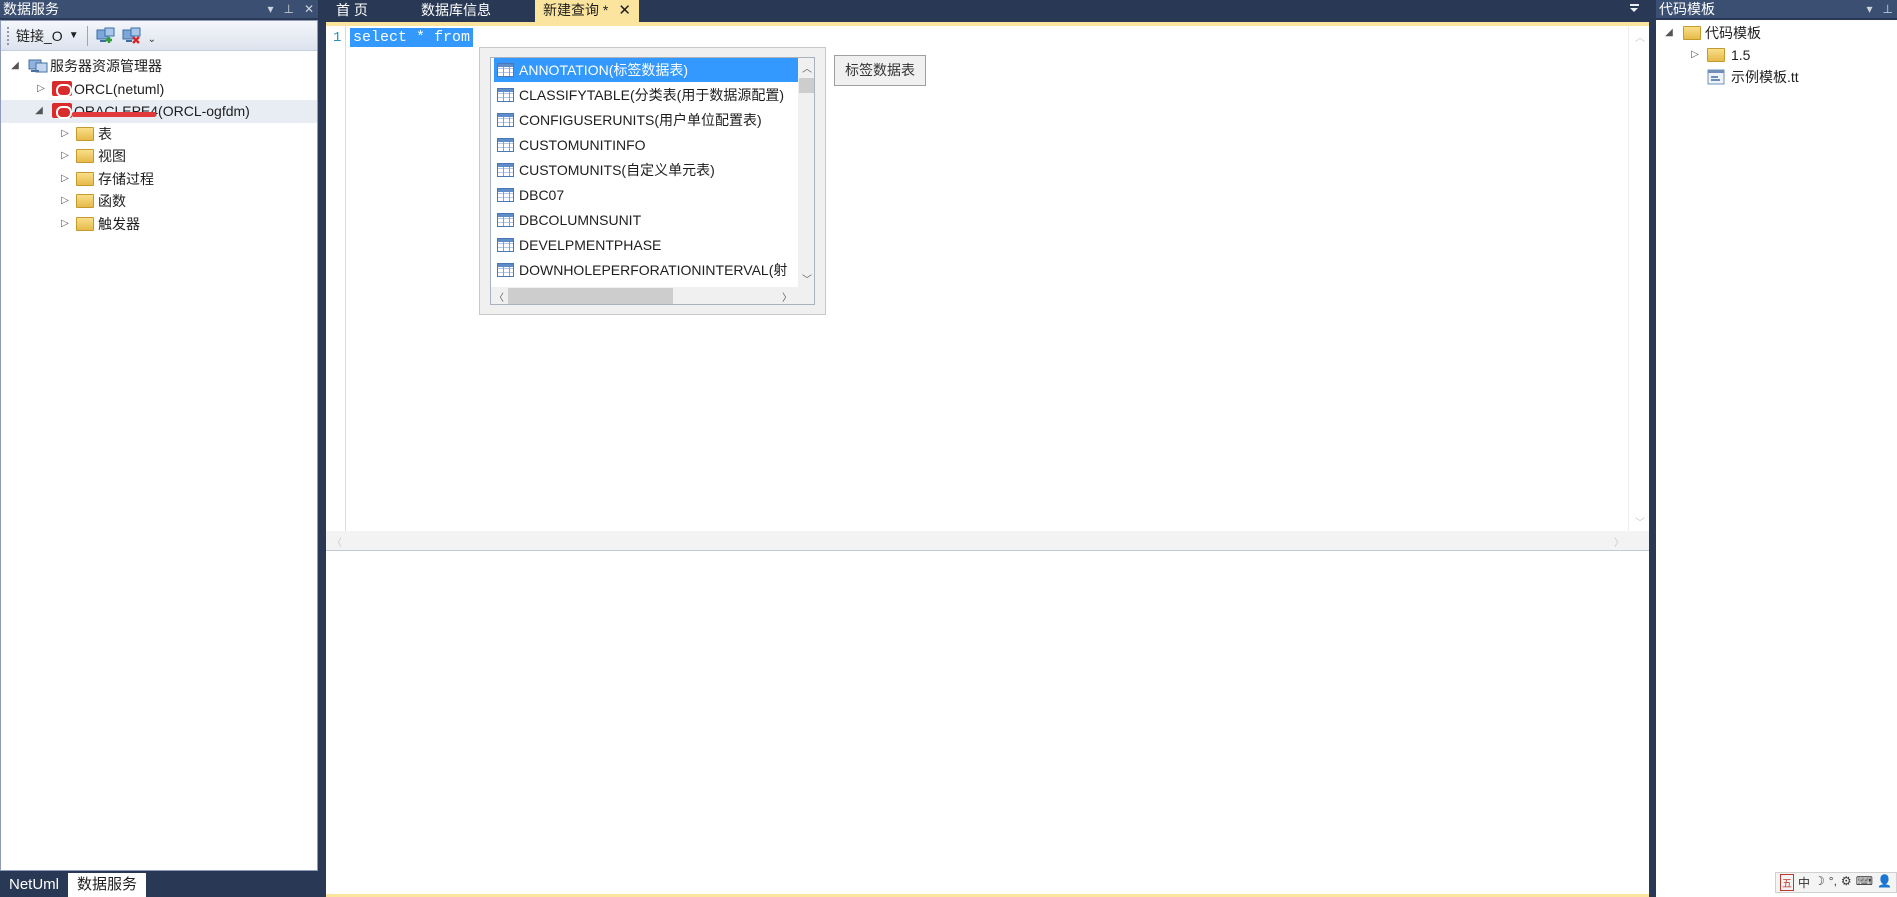 Image resolution: width=1897 pixels, height=897 pixels. Describe the element at coordinates (107, 885) in the screenshot. I see `tab-data-service: 数据服务` at that location.